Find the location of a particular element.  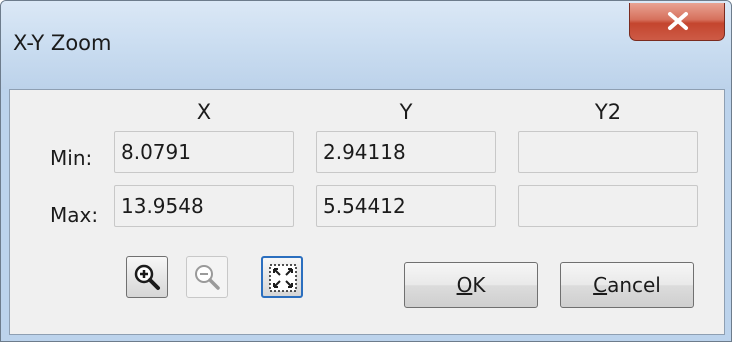

max-y2-field is located at coordinates (608, 206).